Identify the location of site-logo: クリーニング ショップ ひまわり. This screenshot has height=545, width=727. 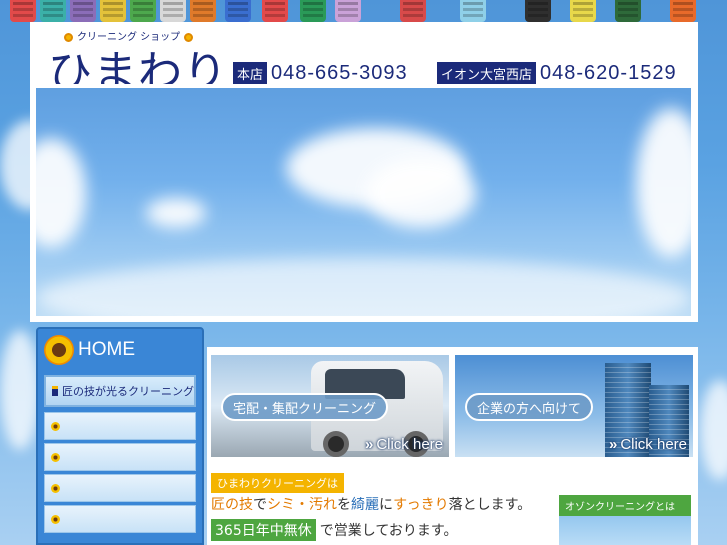
(148, 63).